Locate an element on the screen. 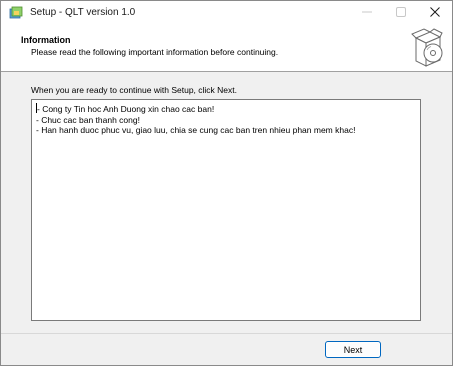 The width and height of the screenshot is (453, 366). minimize-button is located at coordinates (367, 13).